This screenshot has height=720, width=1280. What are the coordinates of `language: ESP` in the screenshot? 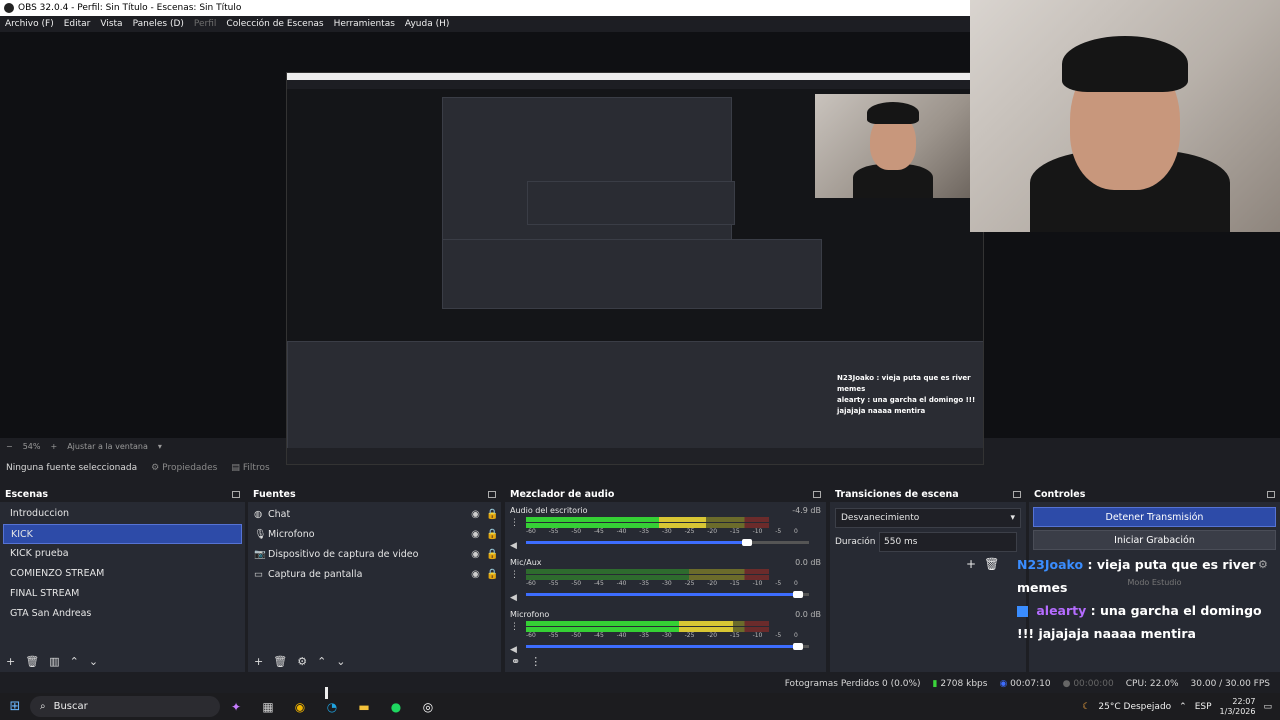 It's located at (1203, 707).